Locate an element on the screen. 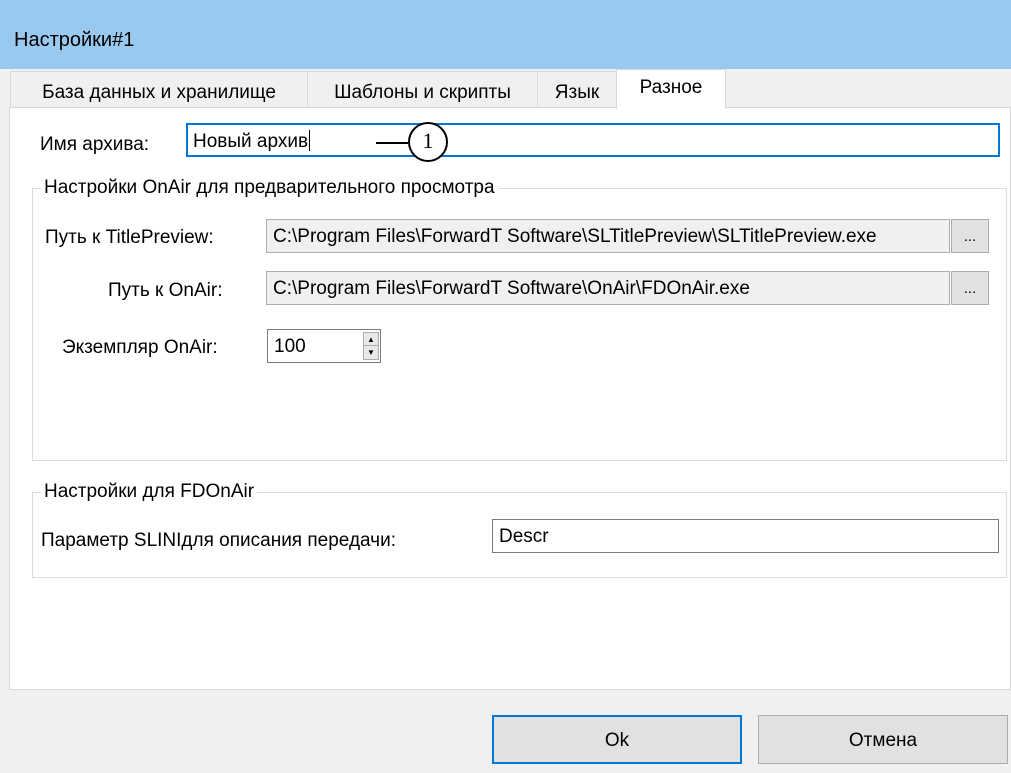  callout-leader-line is located at coordinates (392, 143).